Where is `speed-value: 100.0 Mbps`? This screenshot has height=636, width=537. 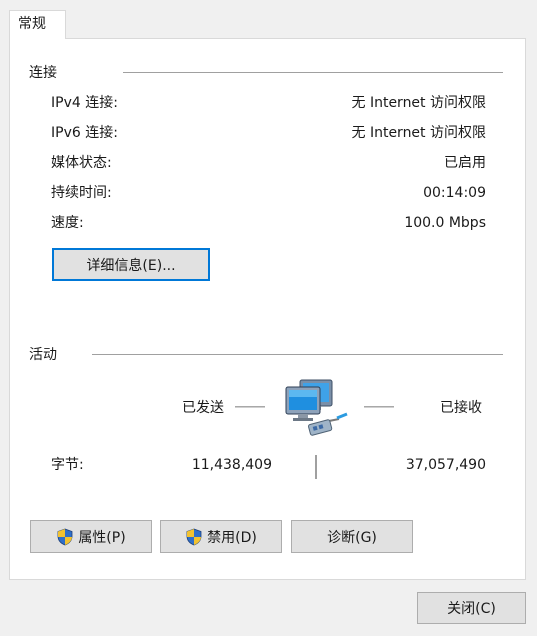 speed-value: 100.0 Mbps is located at coordinates (445, 223).